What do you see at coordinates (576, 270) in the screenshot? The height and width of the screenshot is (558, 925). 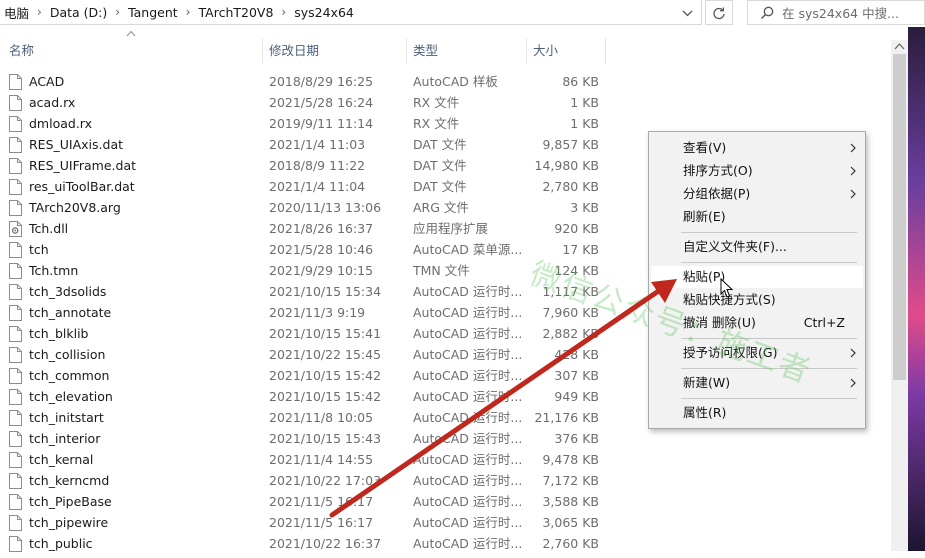 I see `file-size: 124 KB` at bounding box center [576, 270].